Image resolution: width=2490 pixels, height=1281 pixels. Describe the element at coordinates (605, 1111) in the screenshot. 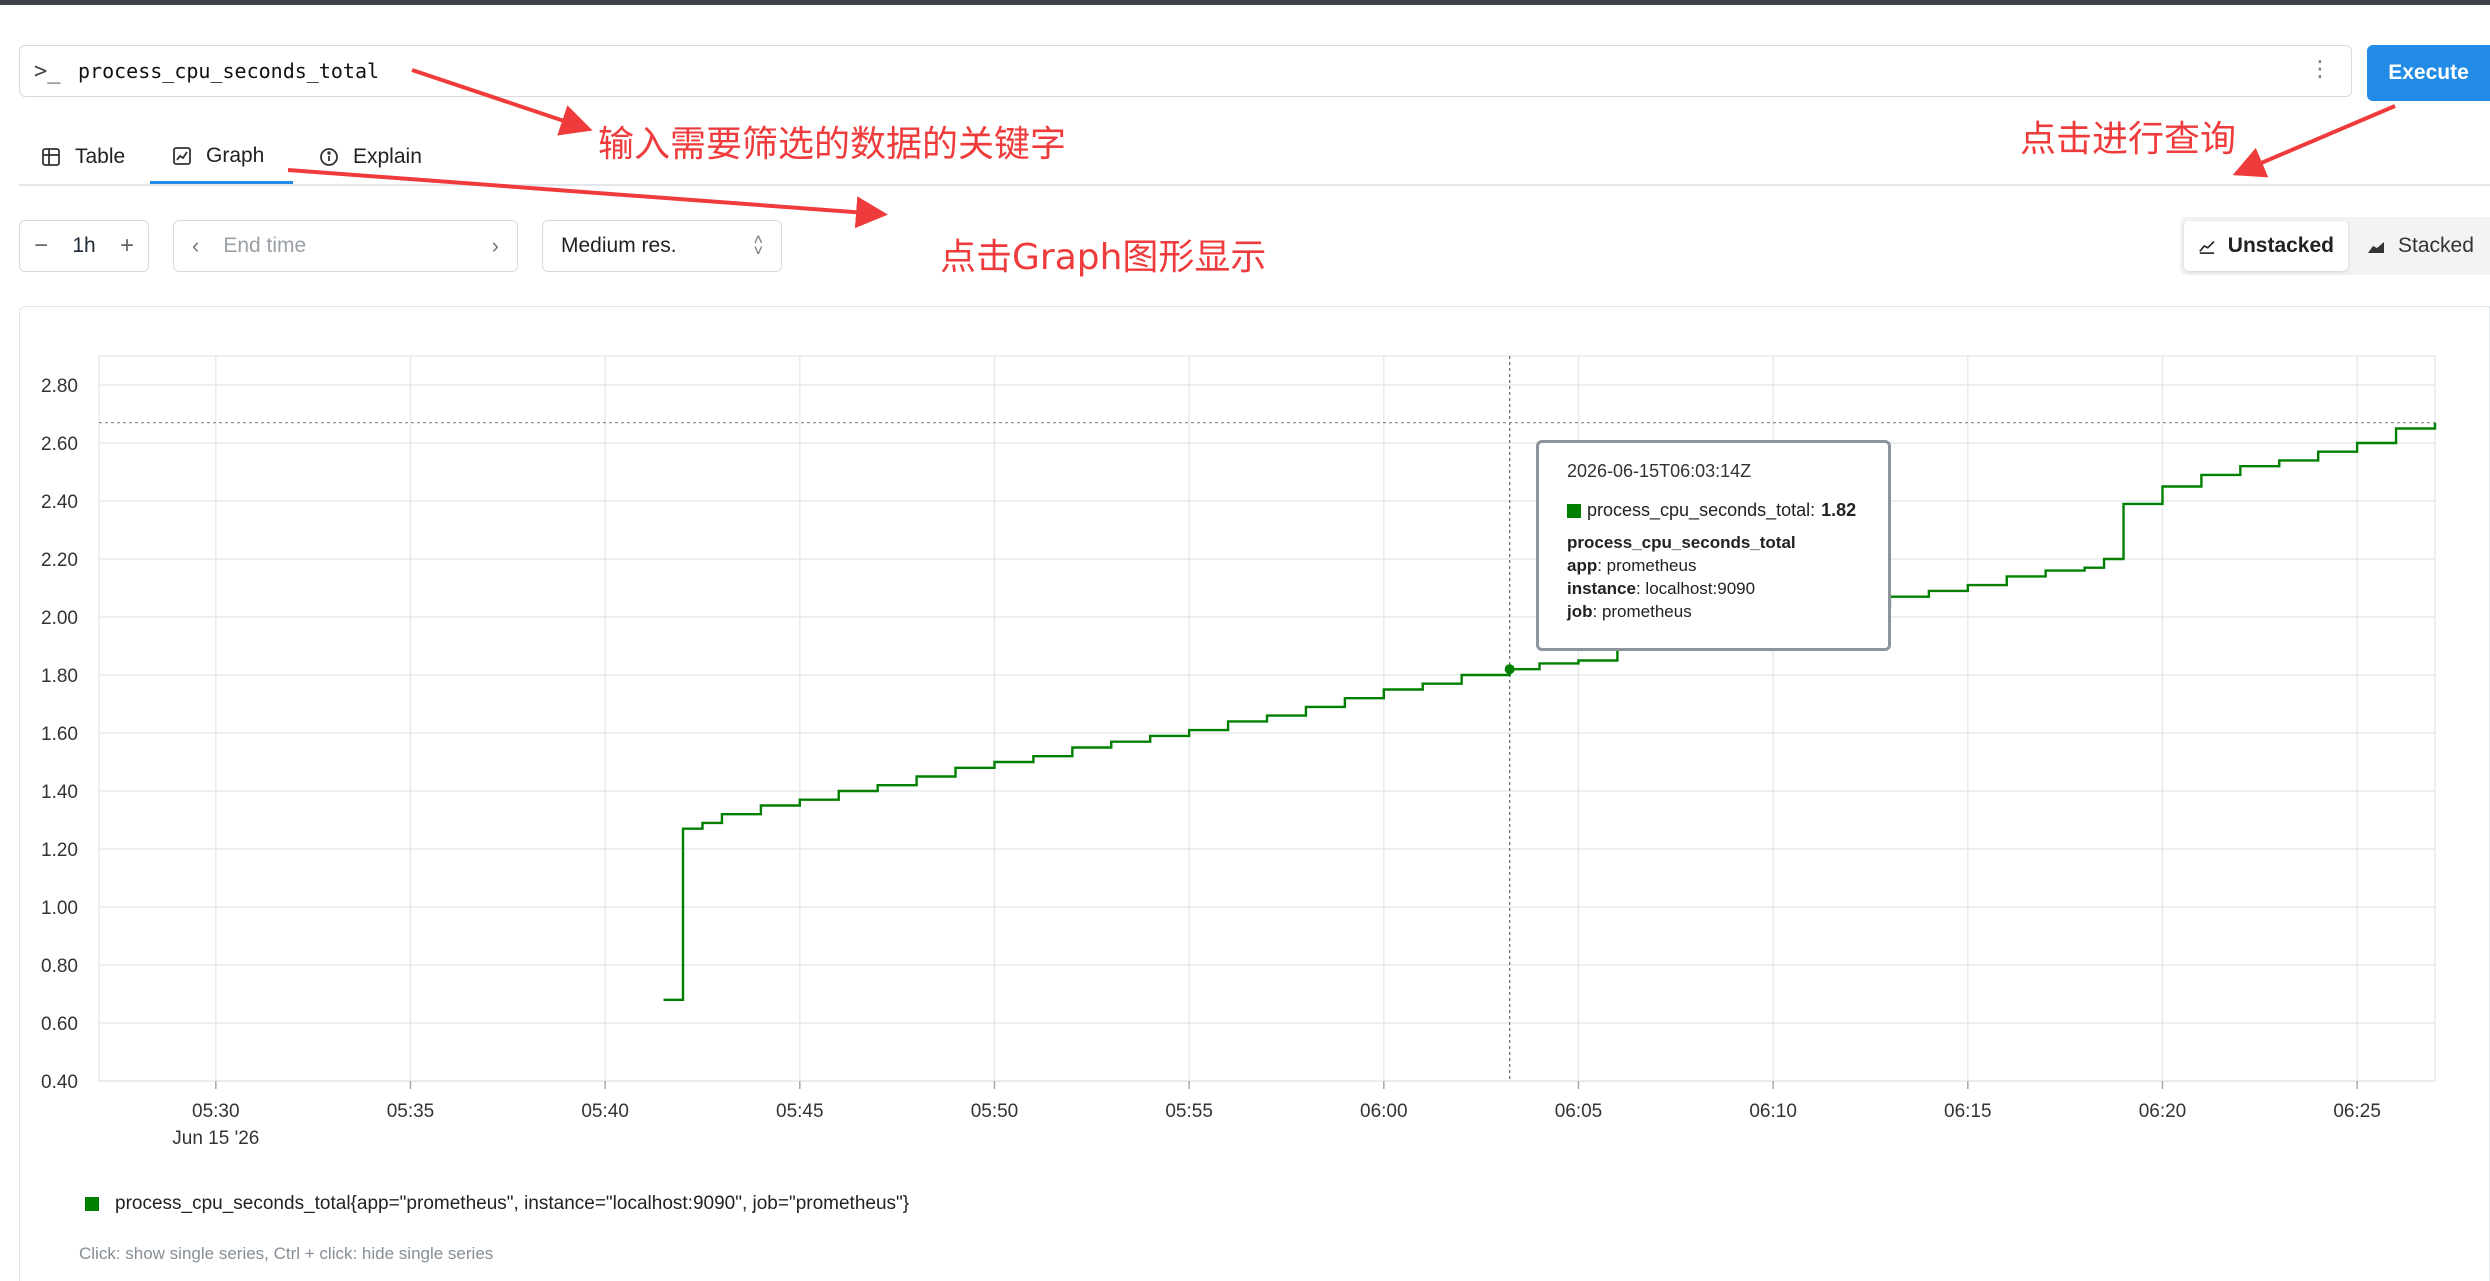

I see `x-tick-label: 05:40` at that location.